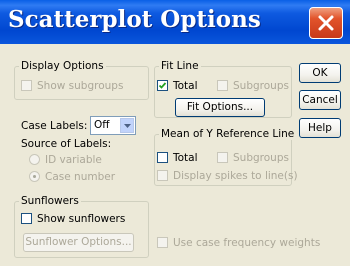 The height and width of the screenshot is (266, 350). I want to click on check-icon, so click(162, 85).